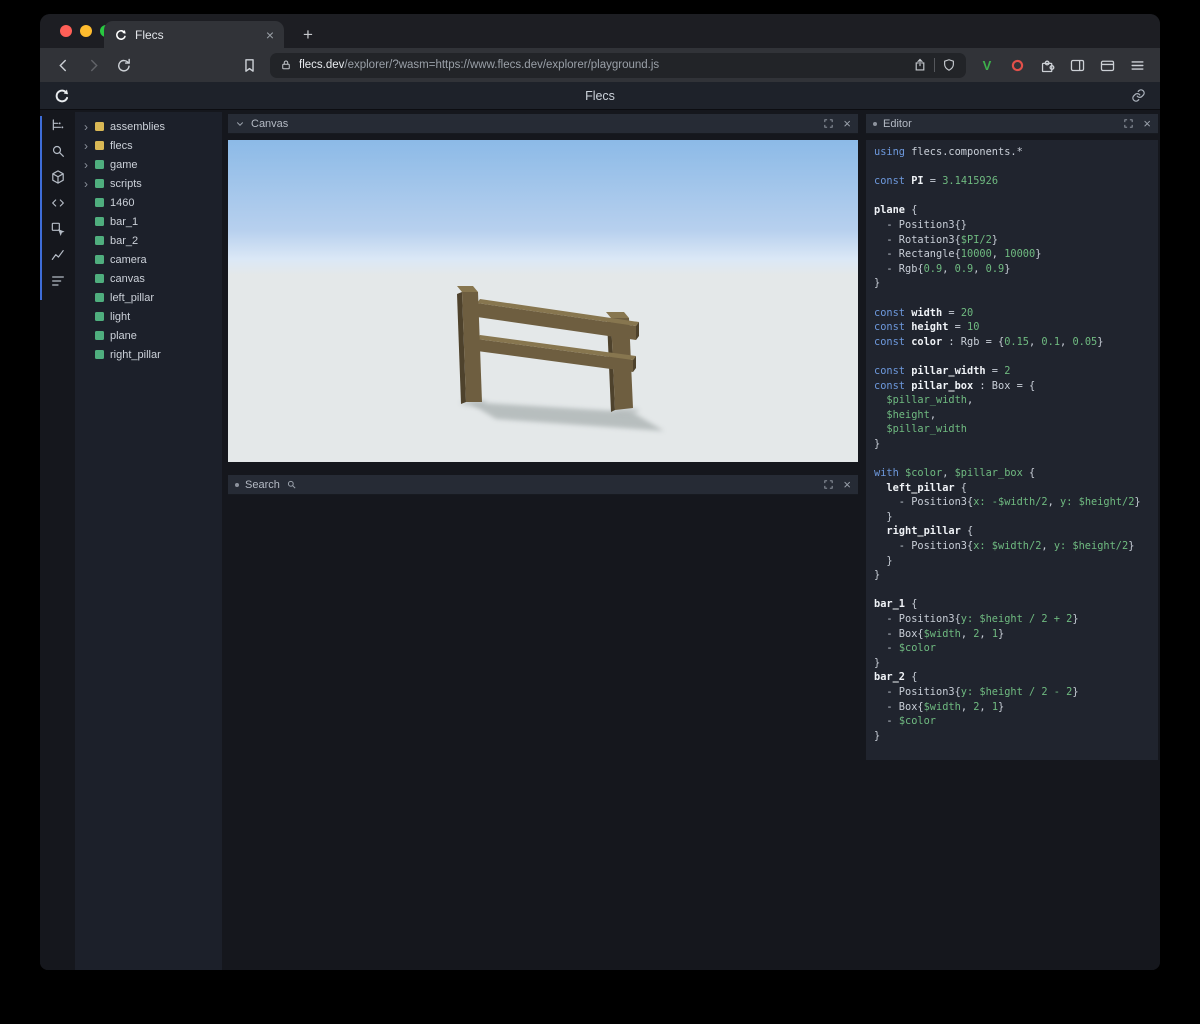 The image size is (1200, 1024). Describe the element at coordinates (123, 65) in the screenshot. I see `reload-icon` at that location.